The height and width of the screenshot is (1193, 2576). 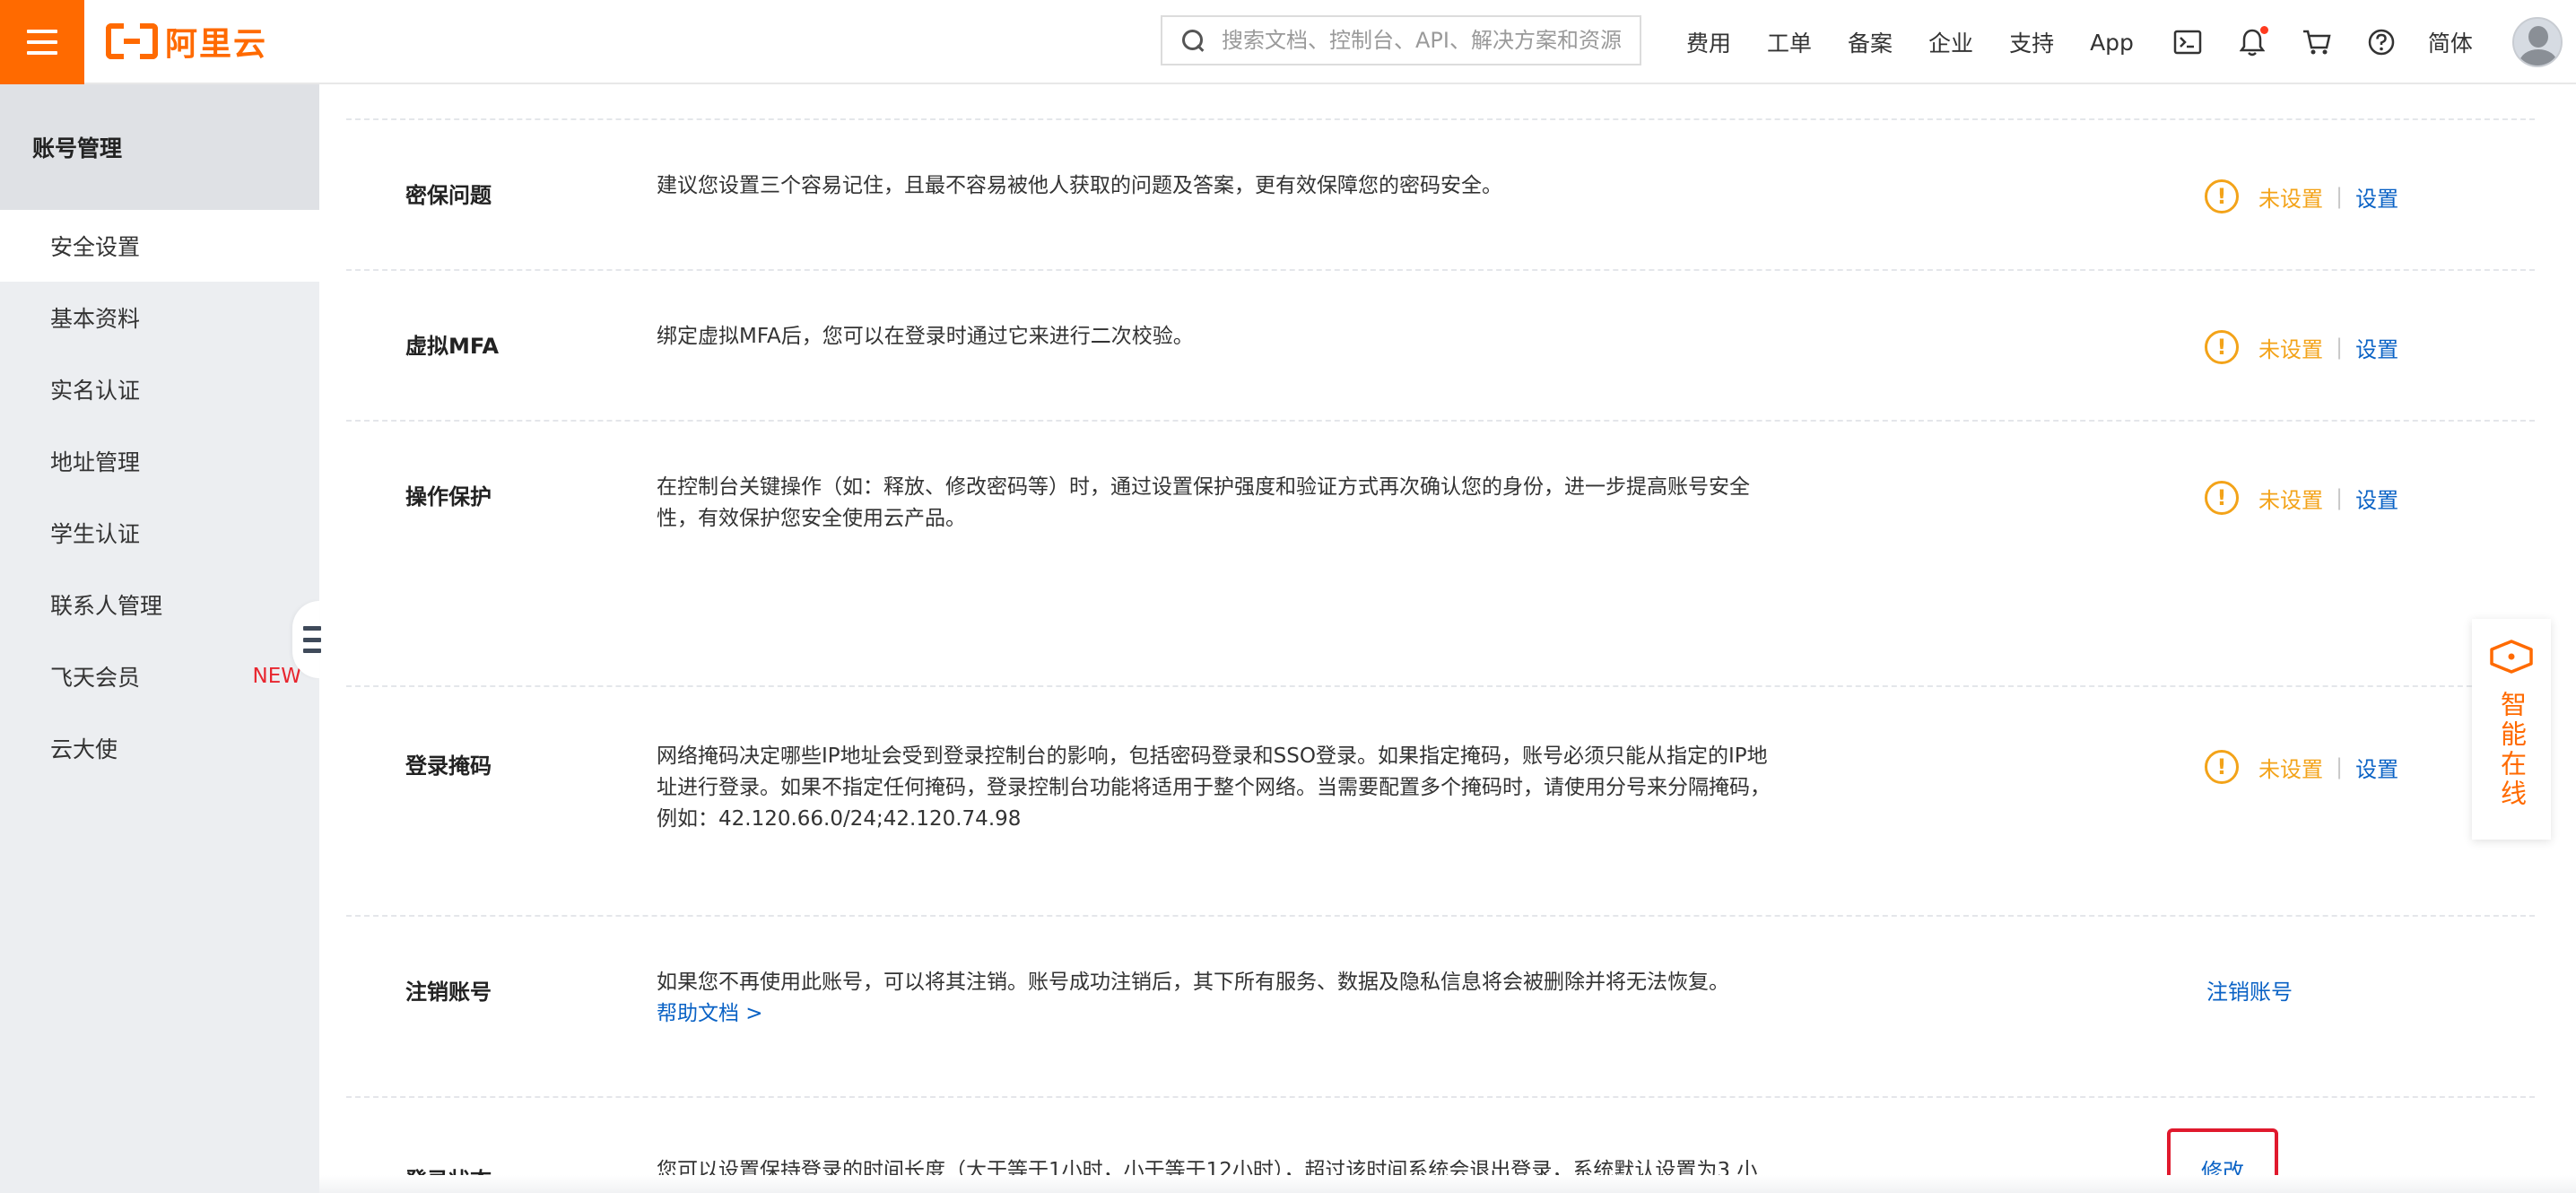 What do you see at coordinates (925, 337) in the screenshot?
I see `setting-description: 绑定虚拟MFA后，您可以在登录时通过它来进行二次校验。` at bounding box center [925, 337].